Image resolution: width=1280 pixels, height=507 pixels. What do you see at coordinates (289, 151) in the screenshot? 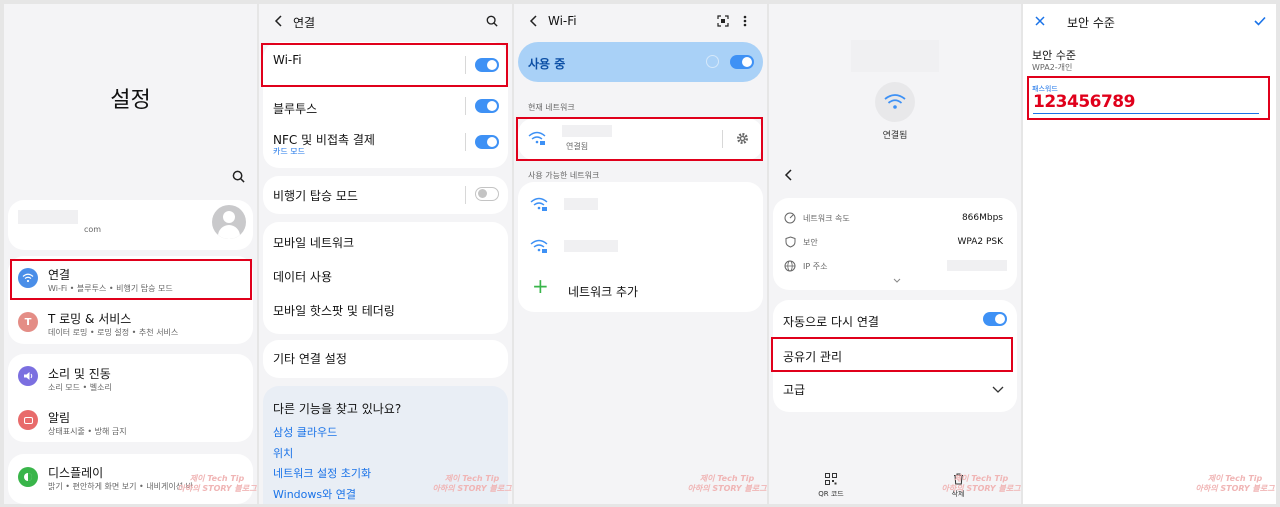
I see `nfc-sub: 카드 모드` at bounding box center [289, 151].